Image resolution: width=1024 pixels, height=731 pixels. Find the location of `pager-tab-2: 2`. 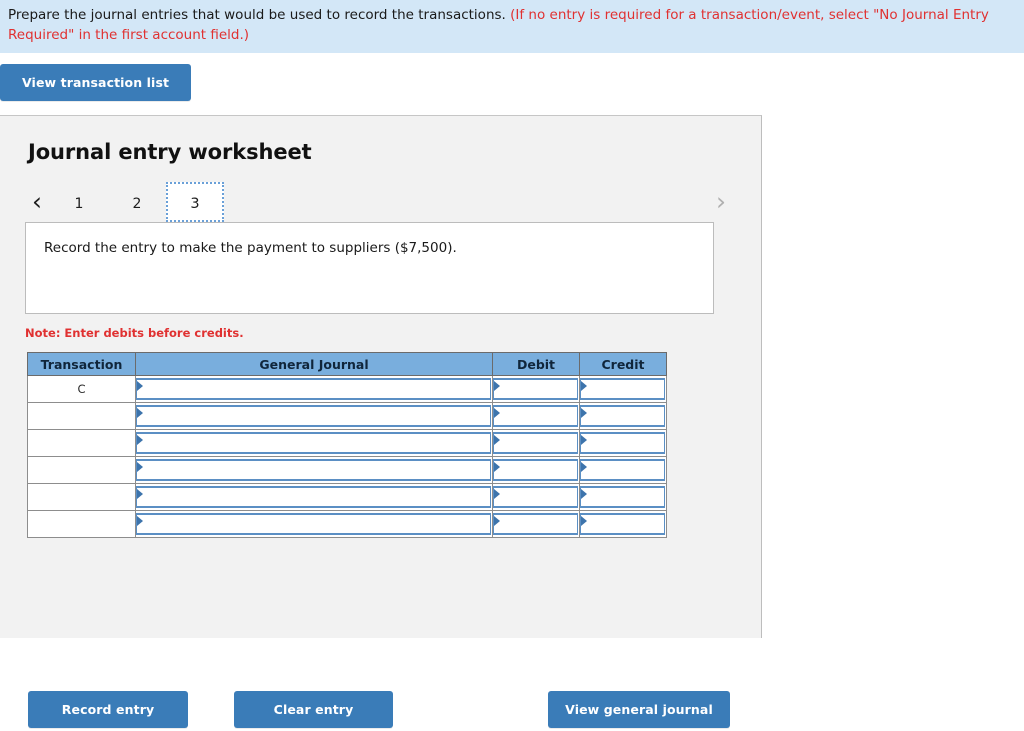

pager-tab-2: 2 is located at coordinates (137, 202).